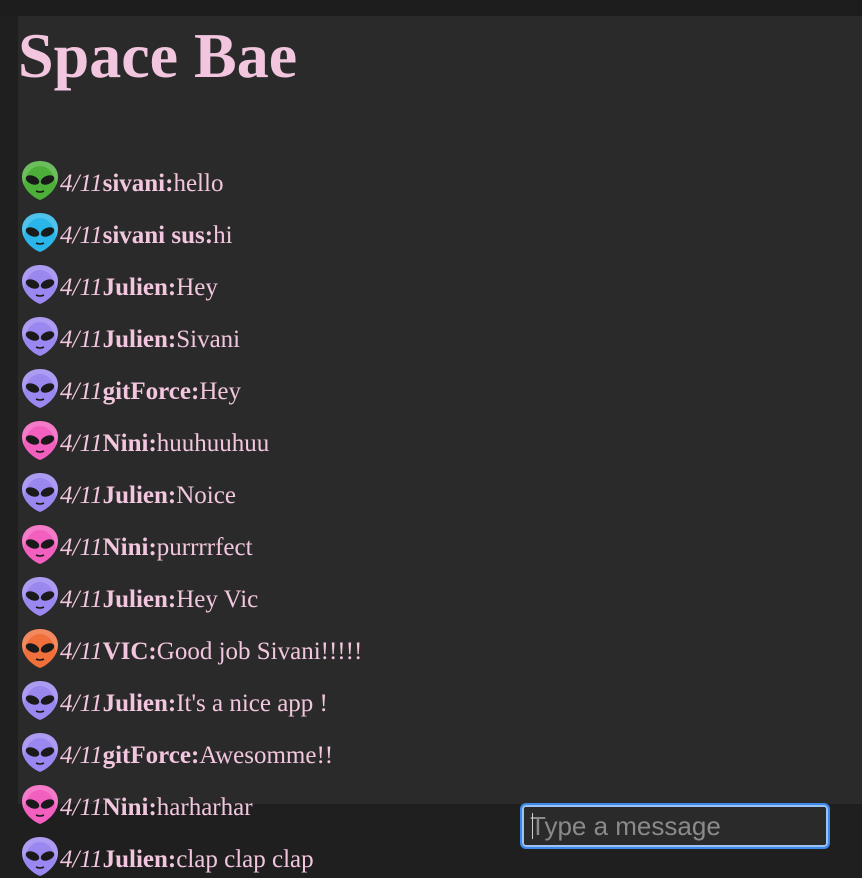 The height and width of the screenshot is (878, 862). I want to click on message-item: 4/11 gitForce: Hey, so click(430, 381).